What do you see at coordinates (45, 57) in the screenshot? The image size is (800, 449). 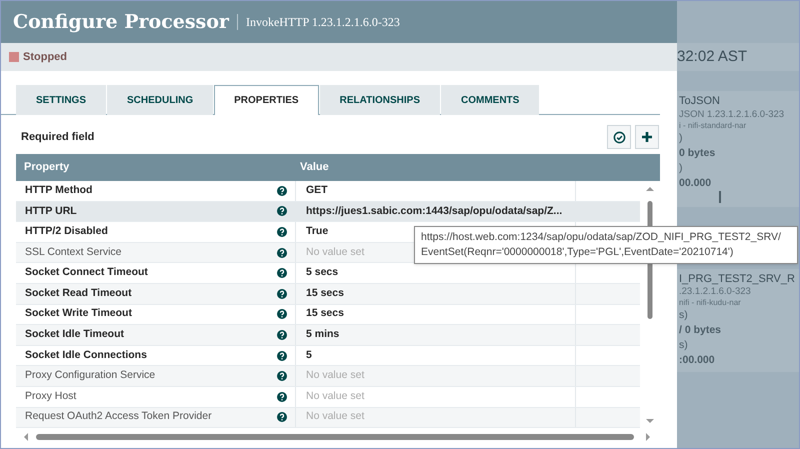 I see `status-text: Stopped` at bounding box center [45, 57].